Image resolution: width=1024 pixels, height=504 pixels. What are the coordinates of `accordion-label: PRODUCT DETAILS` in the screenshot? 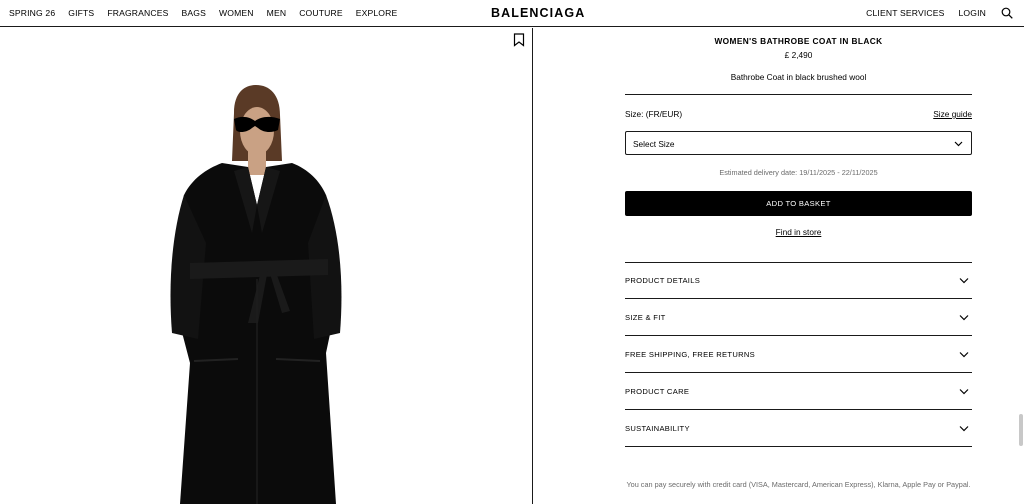 It's located at (663, 280).